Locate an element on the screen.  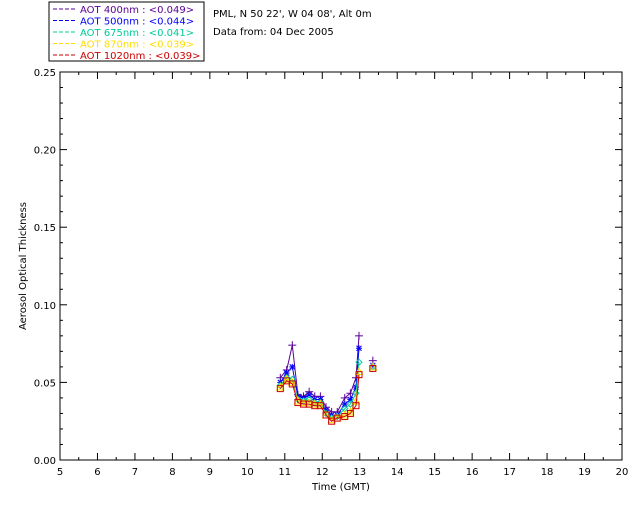
y-tick-label: 0.05 is located at coordinates (45, 383).